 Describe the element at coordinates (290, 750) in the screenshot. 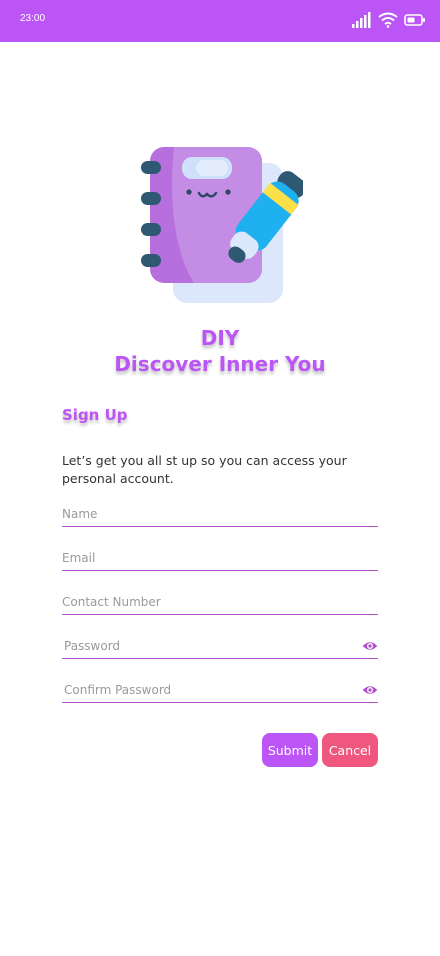

I see `submit-button: Submit` at that location.